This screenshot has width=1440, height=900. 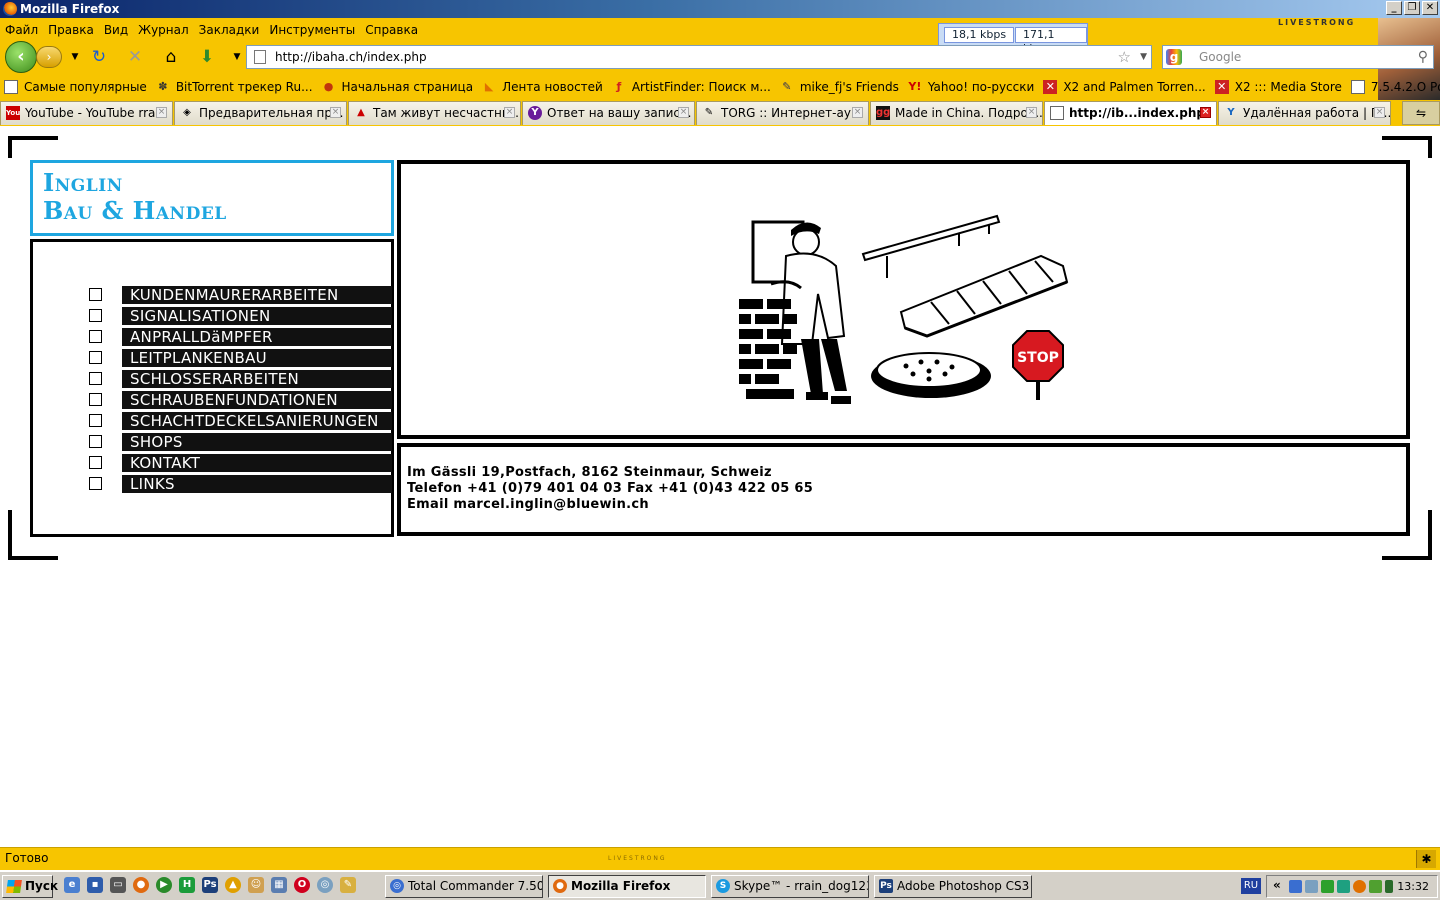 I want to click on search-icon: ⚲, so click(x=1423, y=57).